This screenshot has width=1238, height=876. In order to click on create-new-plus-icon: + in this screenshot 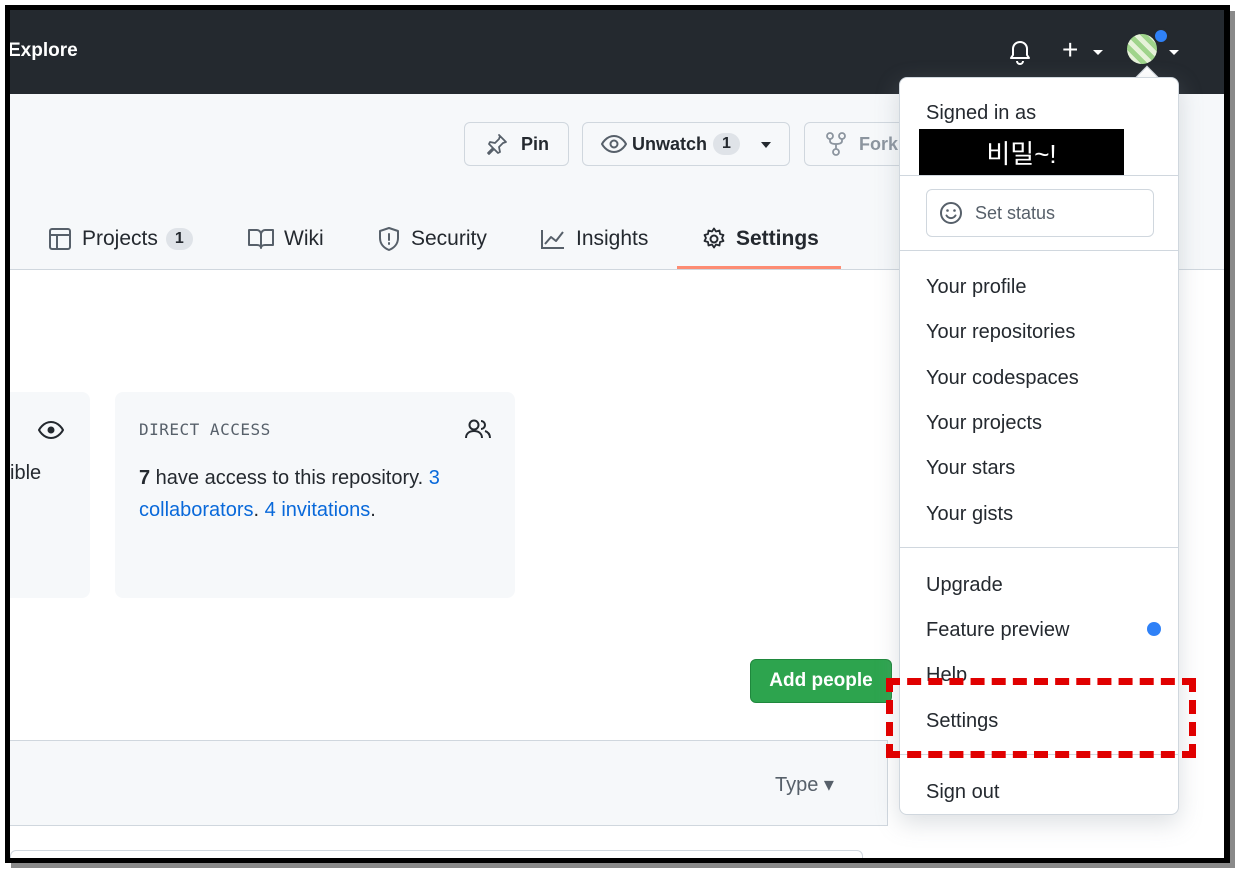, I will do `click(1070, 50)`.